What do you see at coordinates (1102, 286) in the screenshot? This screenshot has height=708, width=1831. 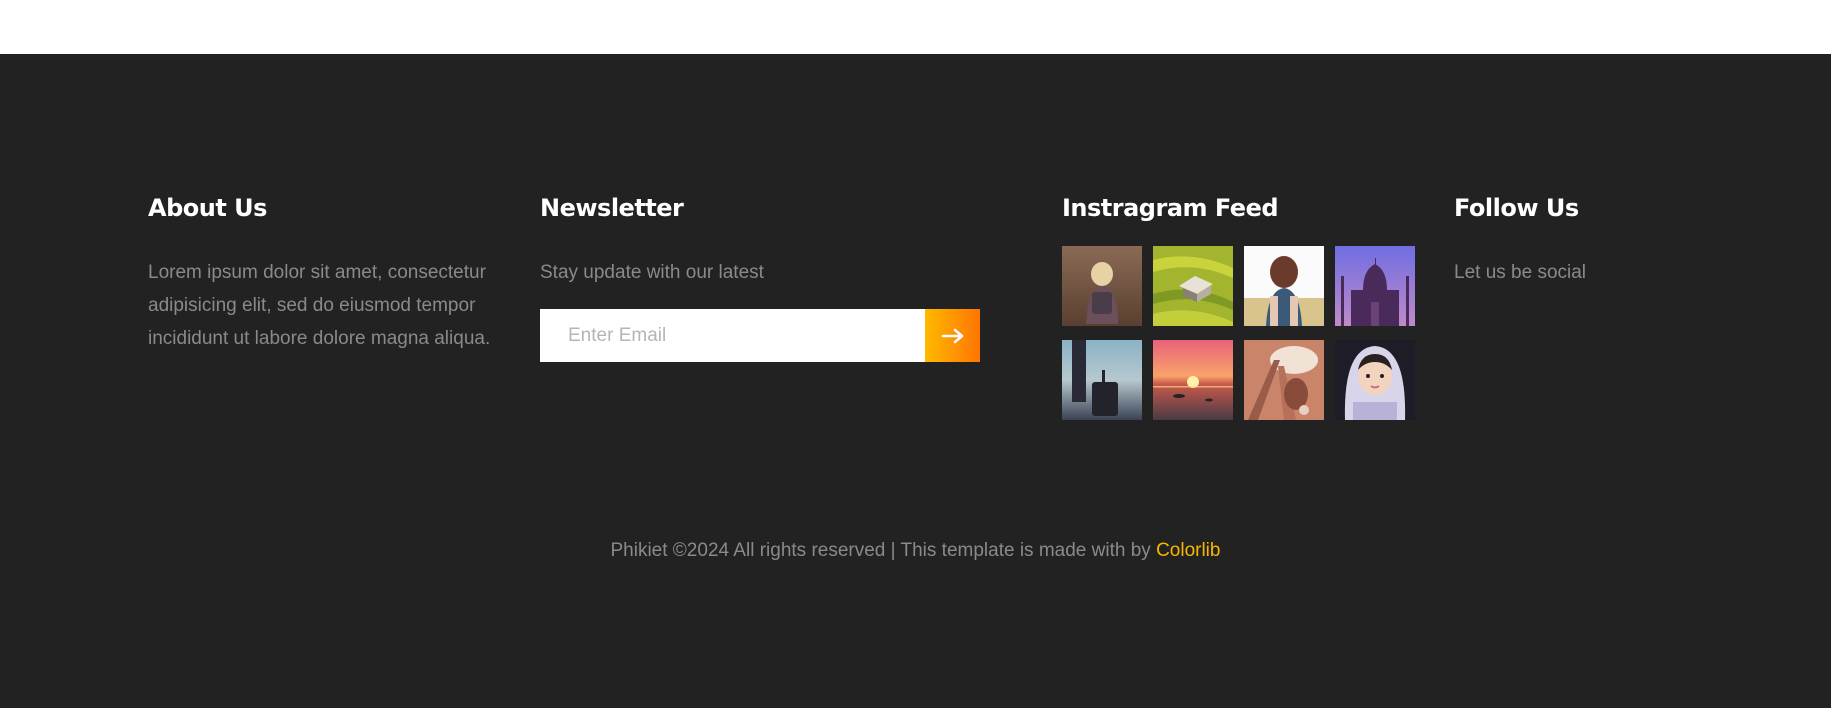 I see `instagram-image-child-walking` at bounding box center [1102, 286].